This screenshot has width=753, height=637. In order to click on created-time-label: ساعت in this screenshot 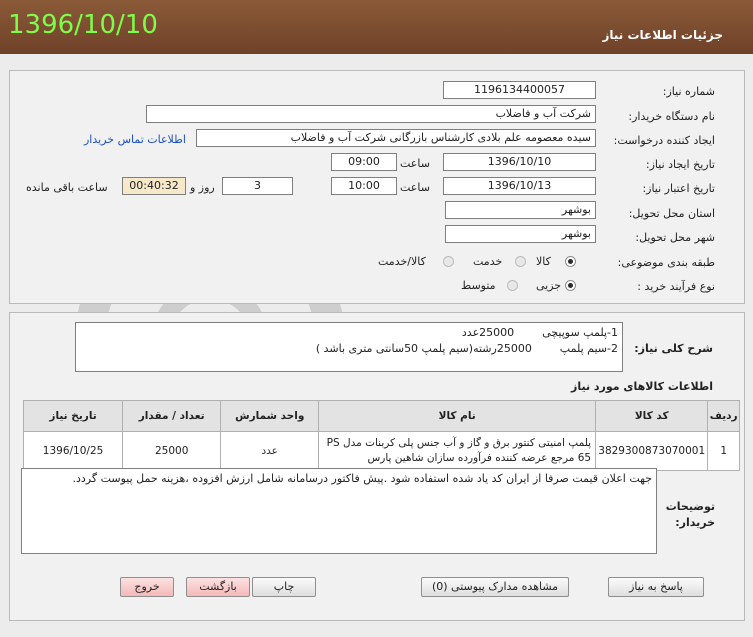, I will do `click(415, 163)`.